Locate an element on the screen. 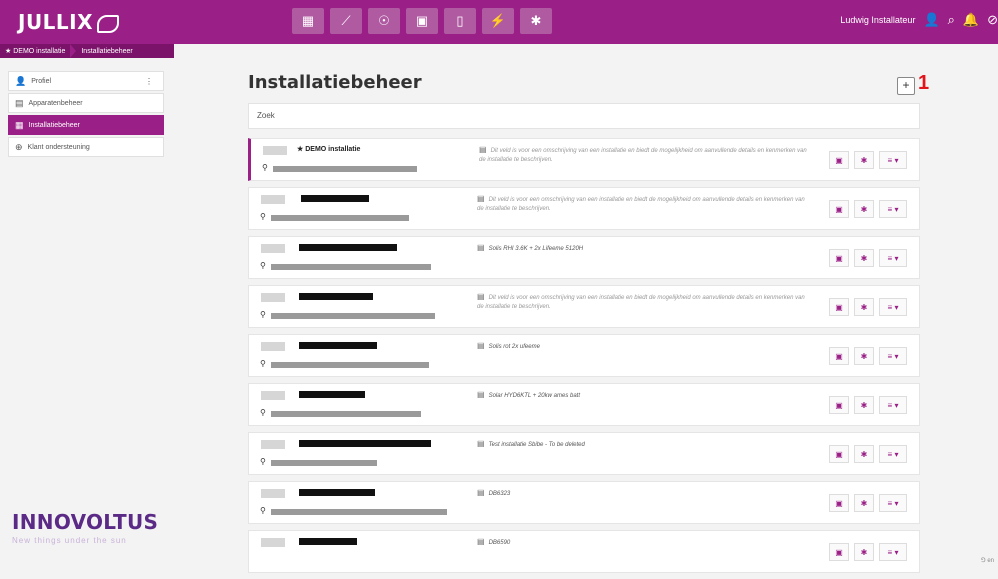 The image size is (998, 579). battery-icon: ▯ is located at coordinates (460, 21).